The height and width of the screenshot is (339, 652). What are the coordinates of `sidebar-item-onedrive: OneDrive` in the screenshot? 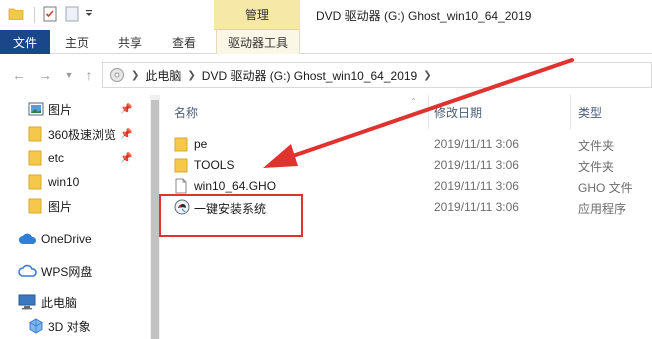 It's located at (75, 239).